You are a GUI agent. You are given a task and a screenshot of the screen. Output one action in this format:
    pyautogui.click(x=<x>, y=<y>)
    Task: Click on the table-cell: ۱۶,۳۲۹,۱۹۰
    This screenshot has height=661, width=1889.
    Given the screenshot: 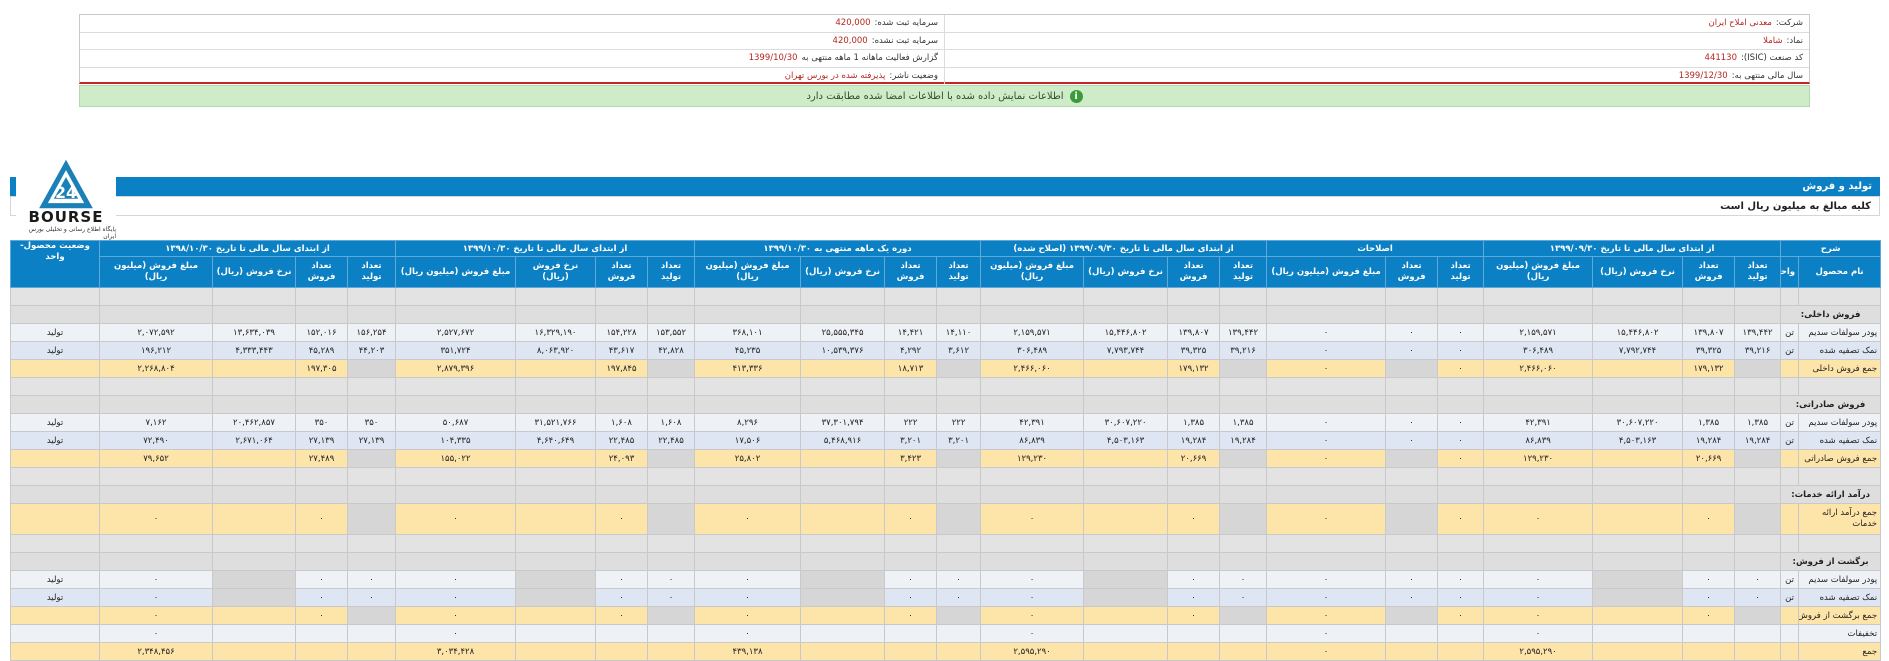 What is the action you would take?
    pyautogui.click(x=555, y=332)
    